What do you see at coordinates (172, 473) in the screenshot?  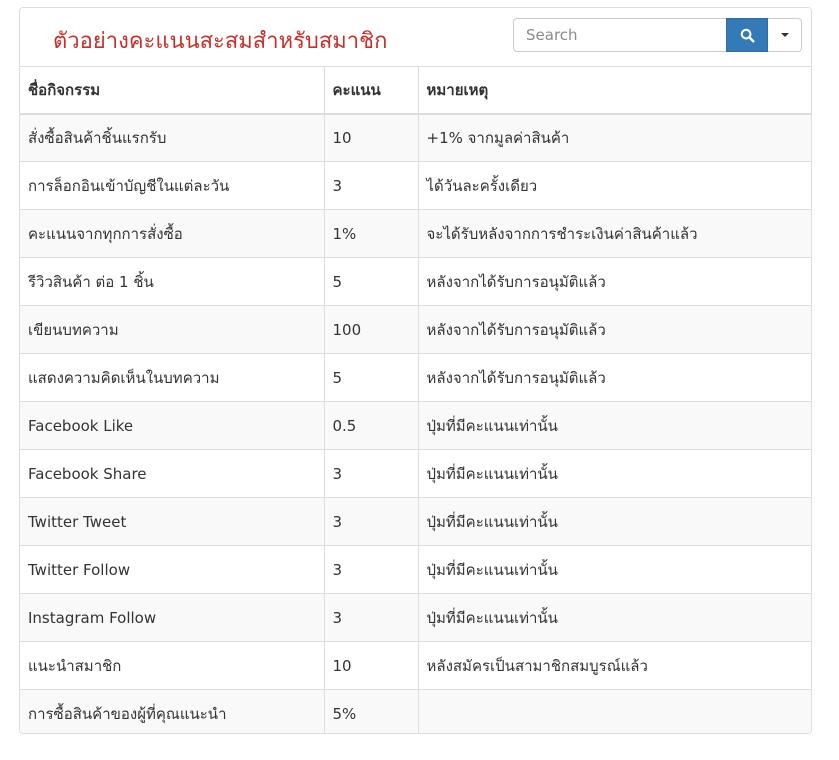 I see `activity-cell: Facebook Share` at bounding box center [172, 473].